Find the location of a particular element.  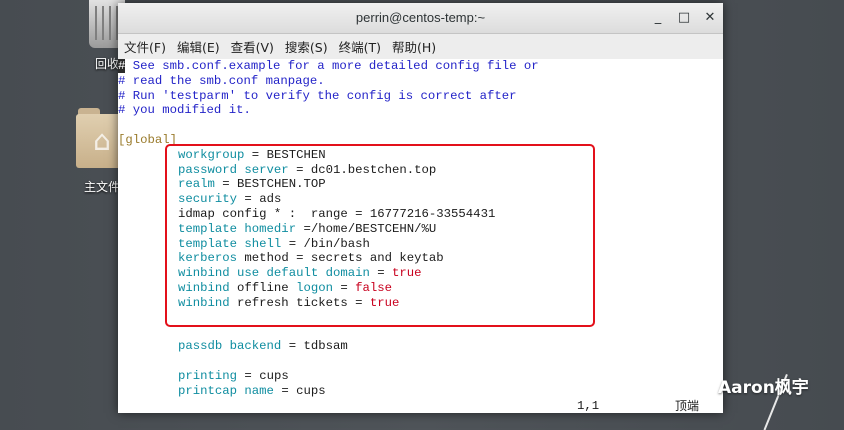

config-line: winbind refresh tickets = true is located at coordinates (289, 302).